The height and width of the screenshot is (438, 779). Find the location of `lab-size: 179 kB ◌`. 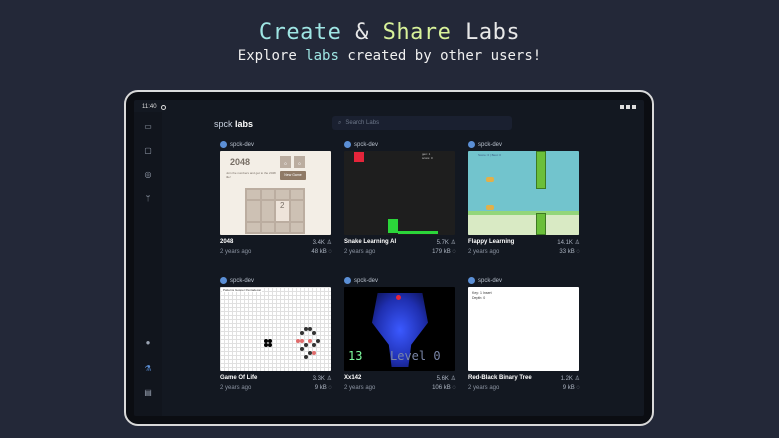

lab-size: 179 kB ◌ is located at coordinates (444, 252).